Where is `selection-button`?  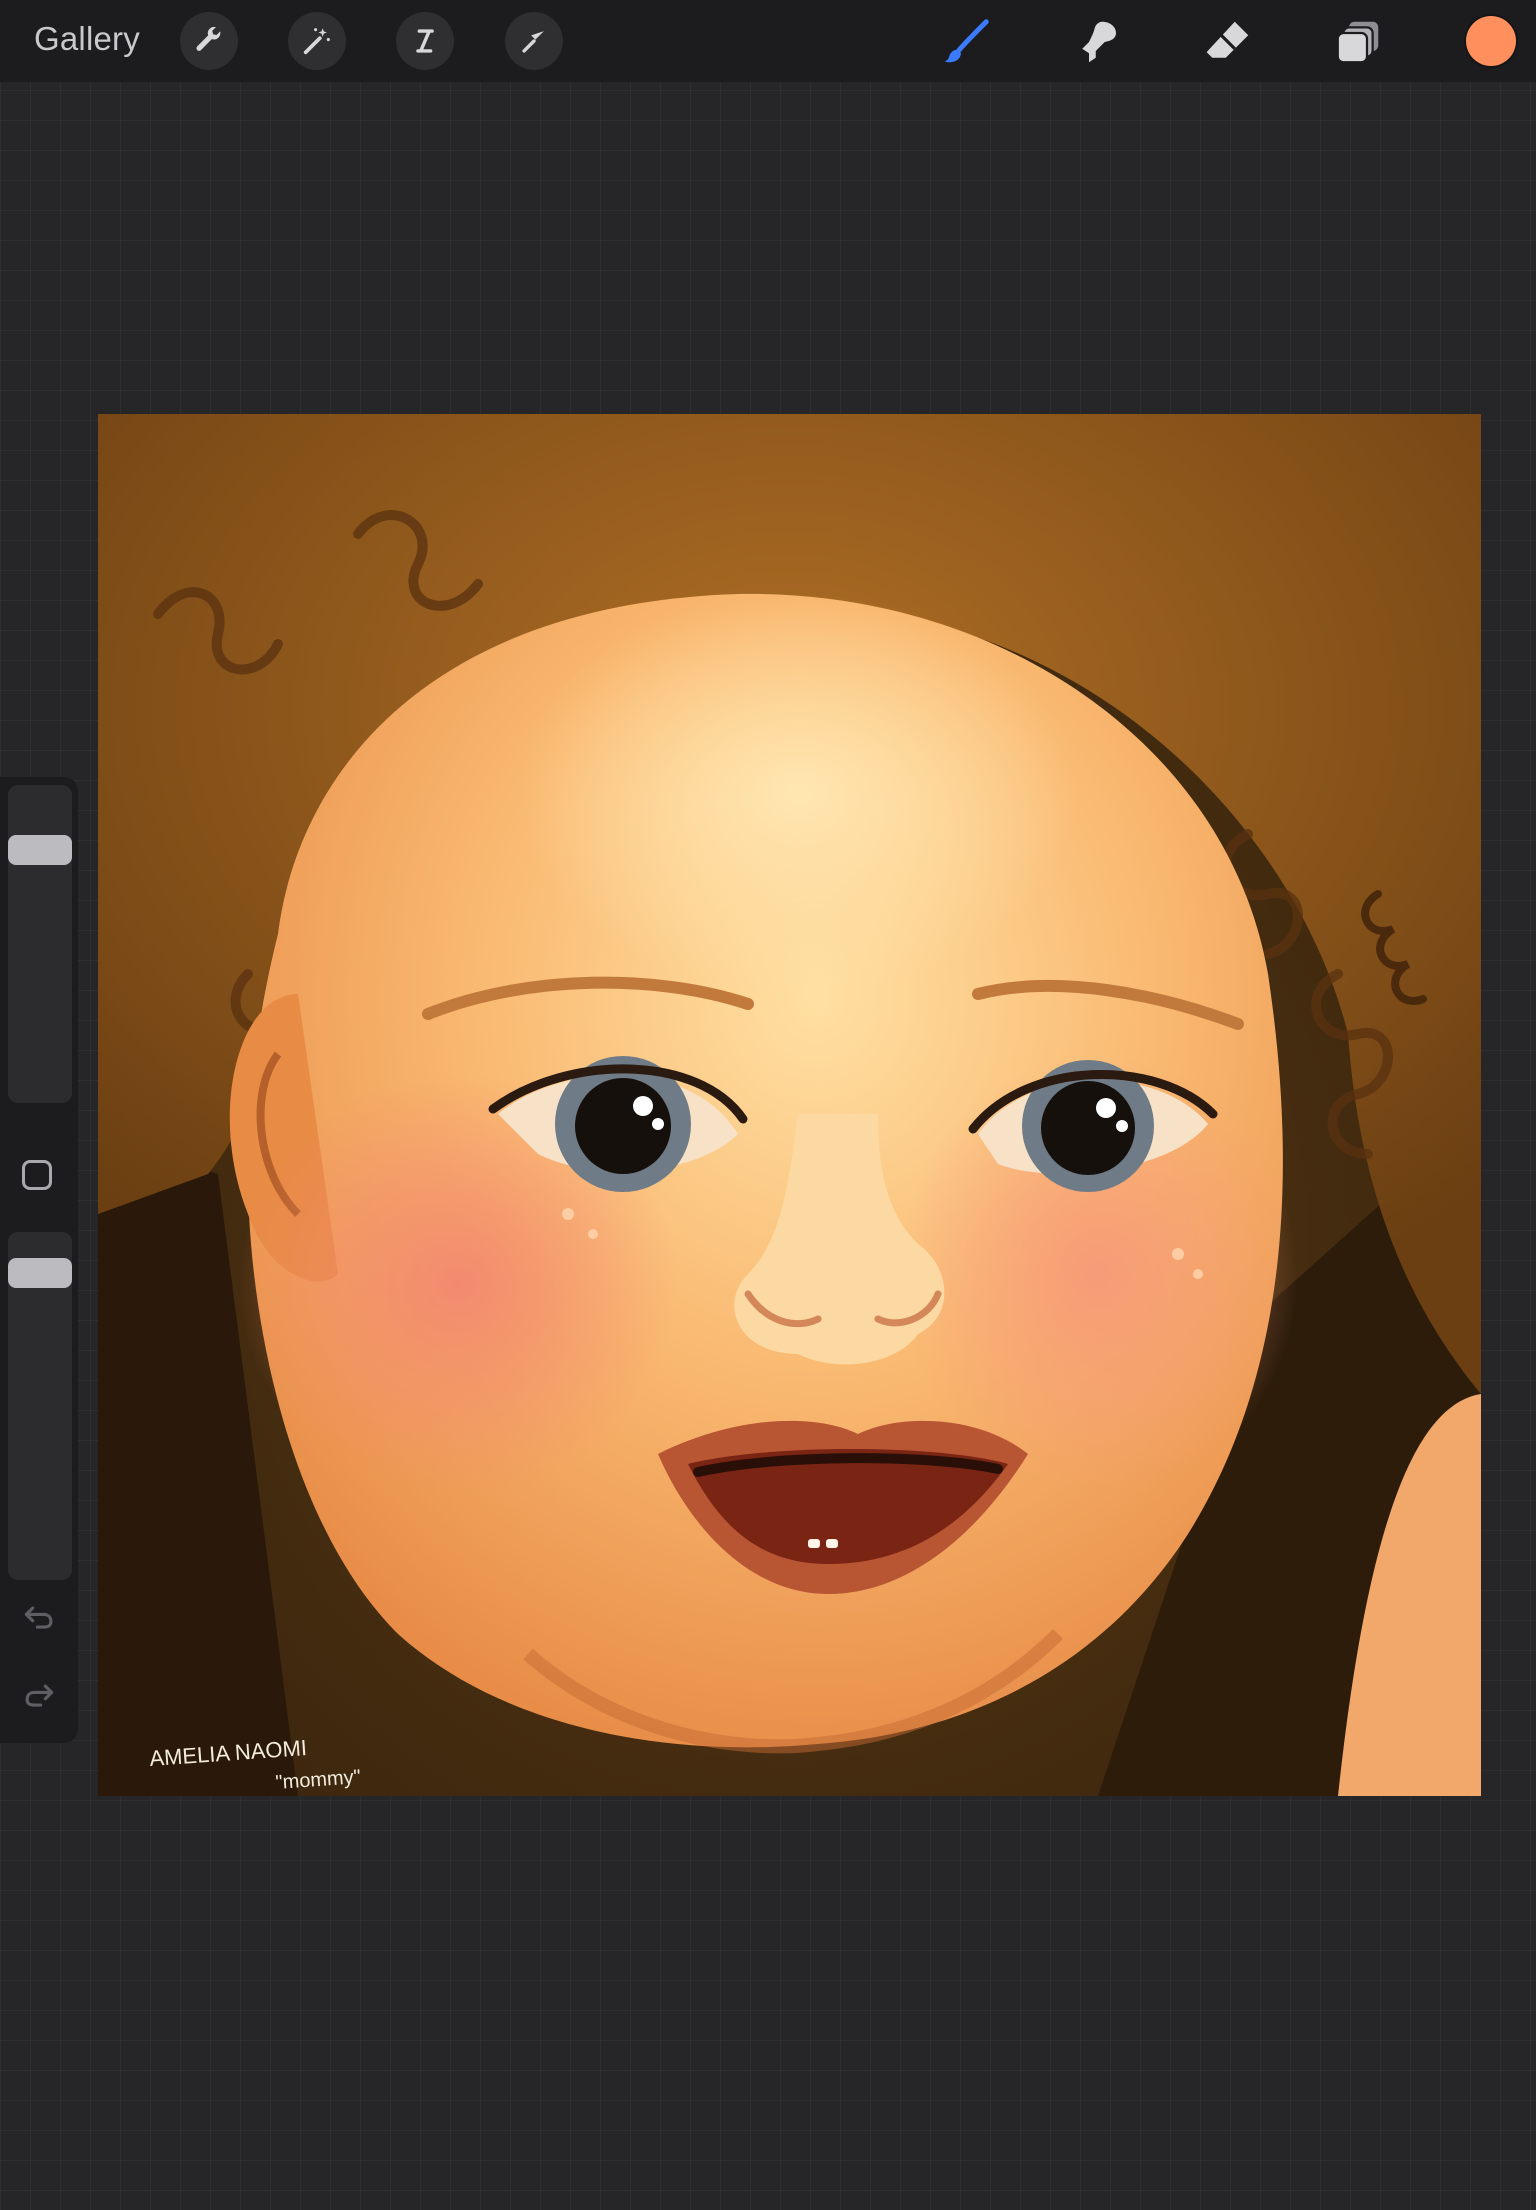
selection-button is located at coordinates (425, 41).